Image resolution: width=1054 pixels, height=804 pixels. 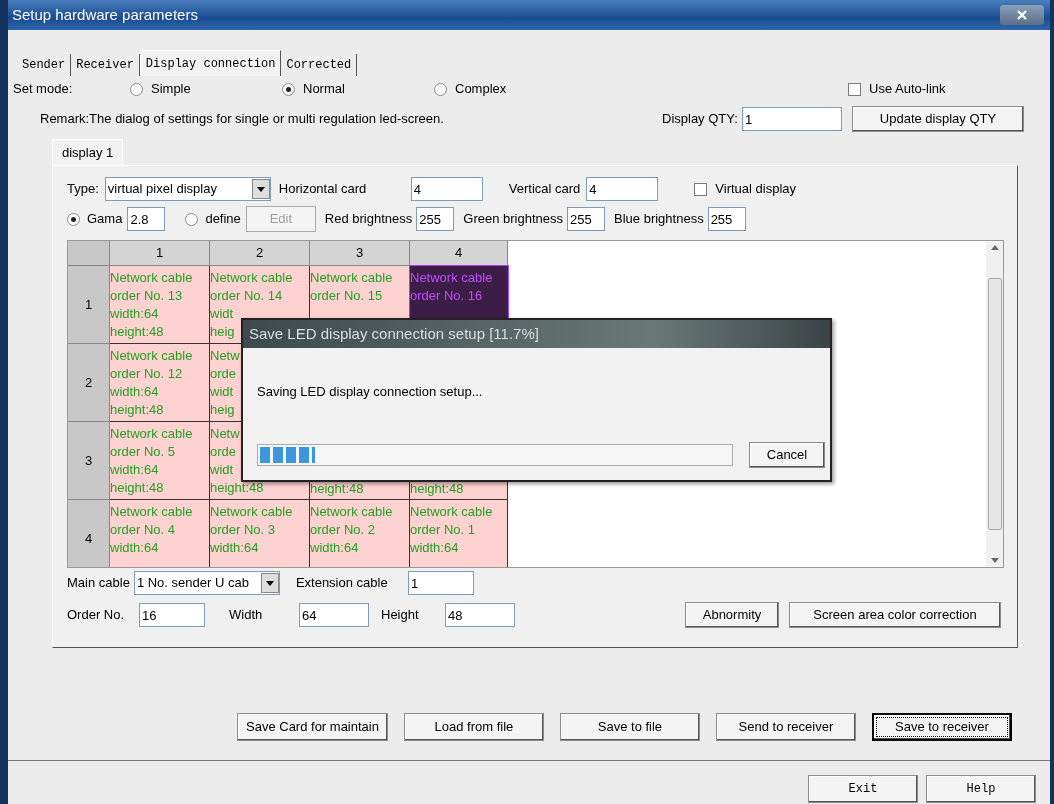 What do you see at coordinates (785, 727) in the screenshot?
I see `action-button: Send to receiver` at bounding box center [785, 727].